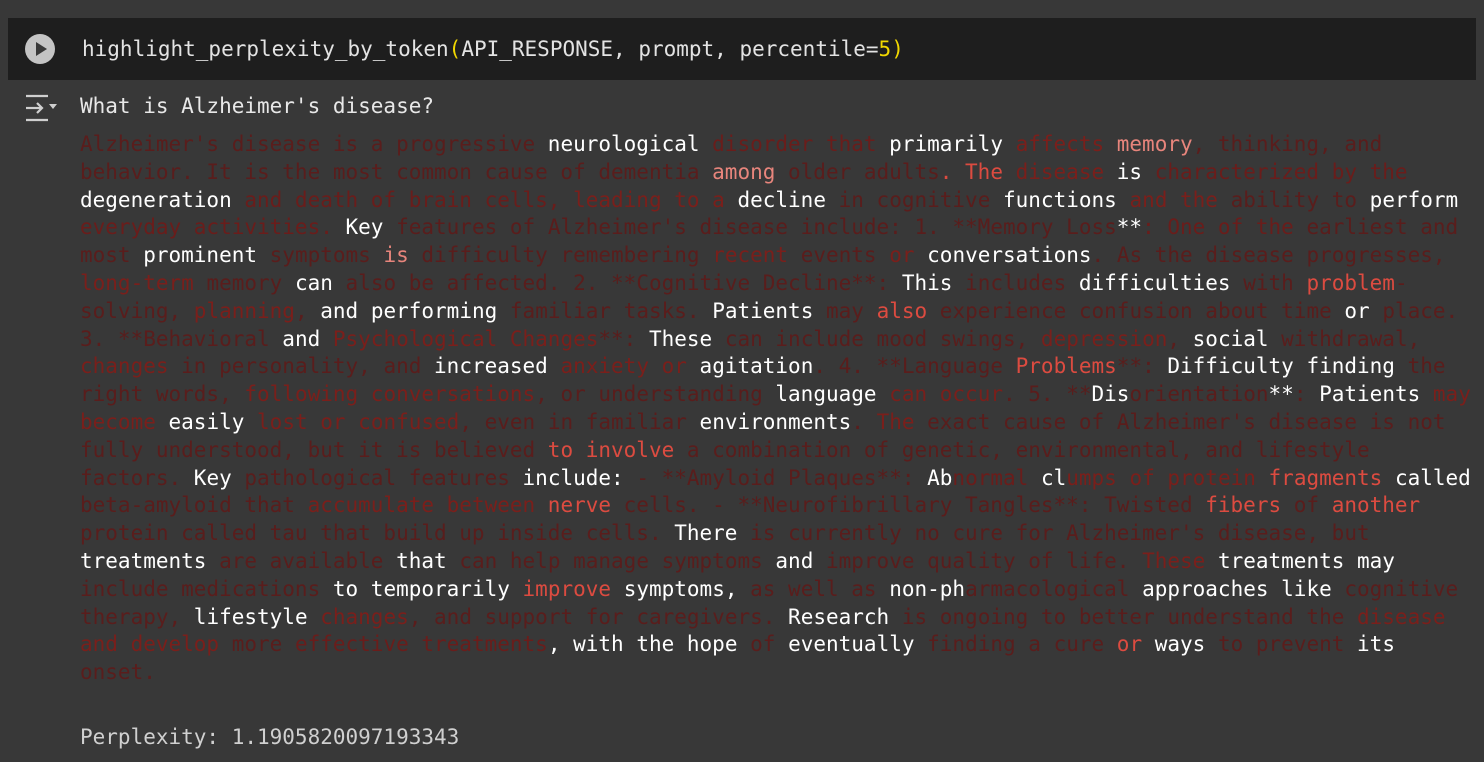  What do you see at coordinates (996, 477) in the screenshot?
I see `token: normal` at bounding box center [996, 477].